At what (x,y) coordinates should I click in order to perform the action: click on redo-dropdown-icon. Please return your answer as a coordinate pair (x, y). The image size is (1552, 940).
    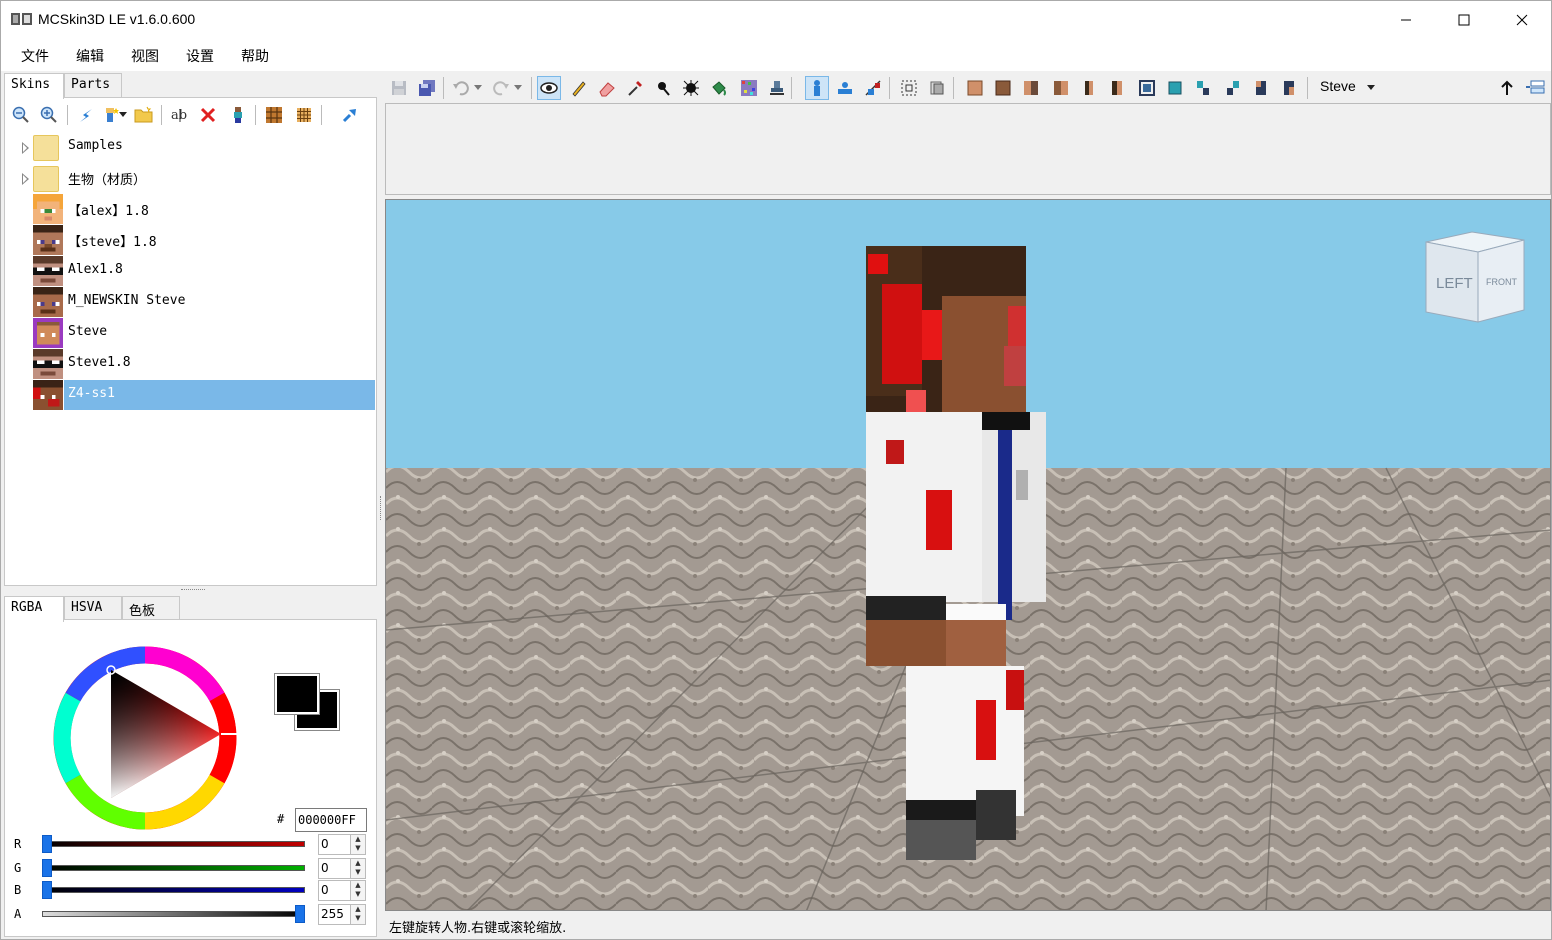
    Looking at the image, I should click on (518, 88).